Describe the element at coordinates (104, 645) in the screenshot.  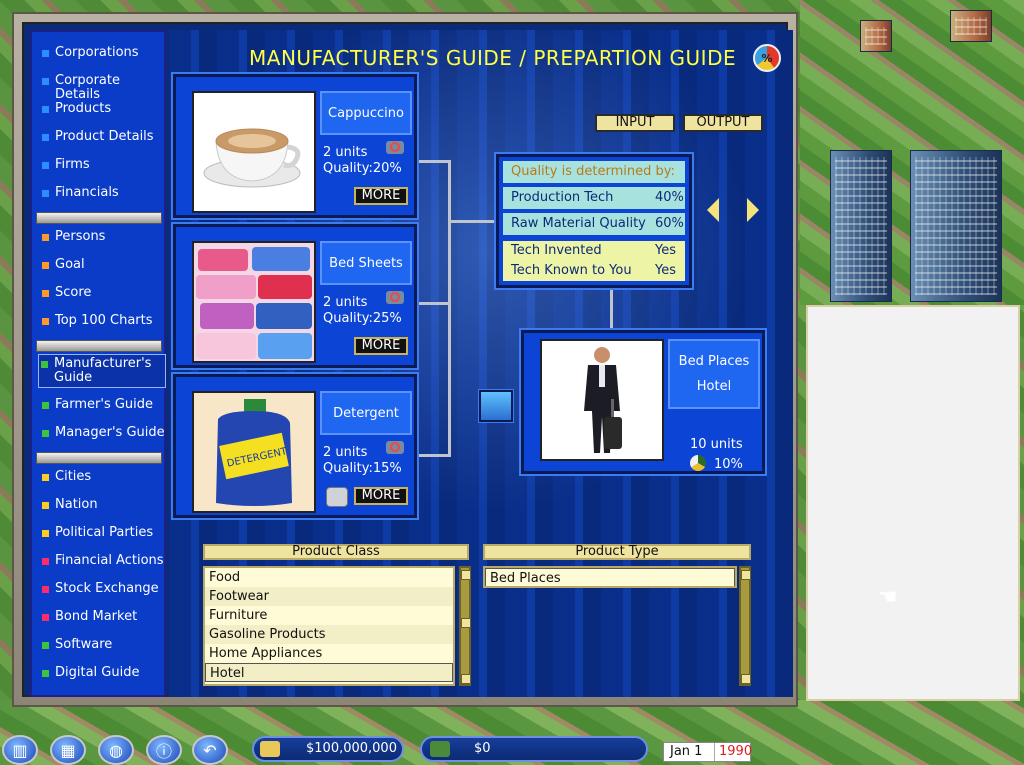
I see `sidebar-item-software: Software` at that location.